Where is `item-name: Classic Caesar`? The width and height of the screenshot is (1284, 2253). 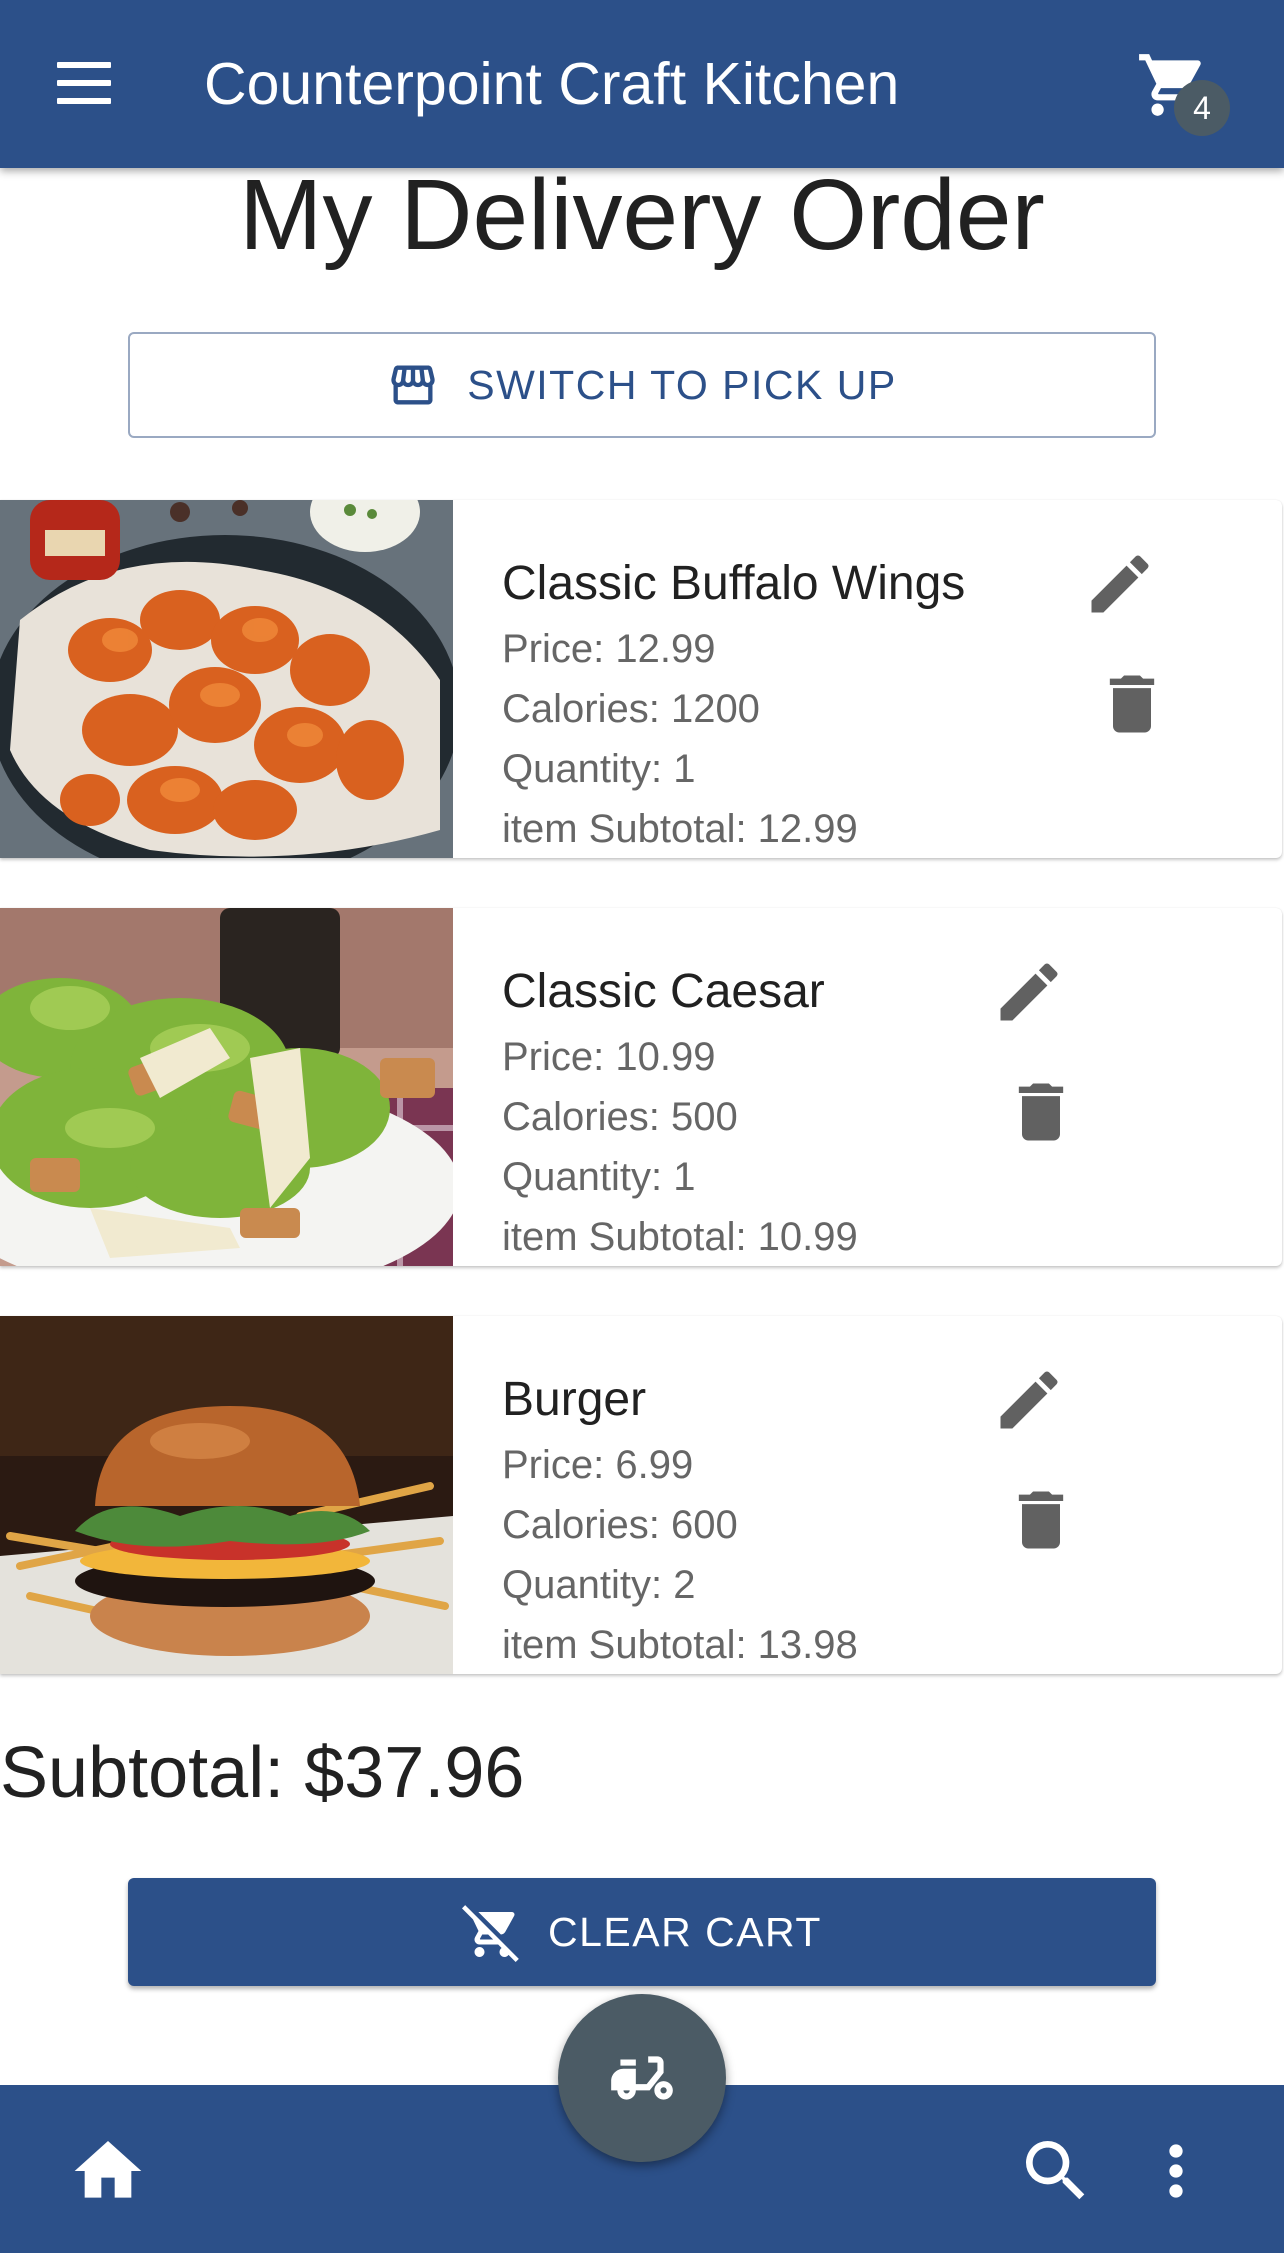 item-name: Classic Caesar is located at coordinates (663, 991).